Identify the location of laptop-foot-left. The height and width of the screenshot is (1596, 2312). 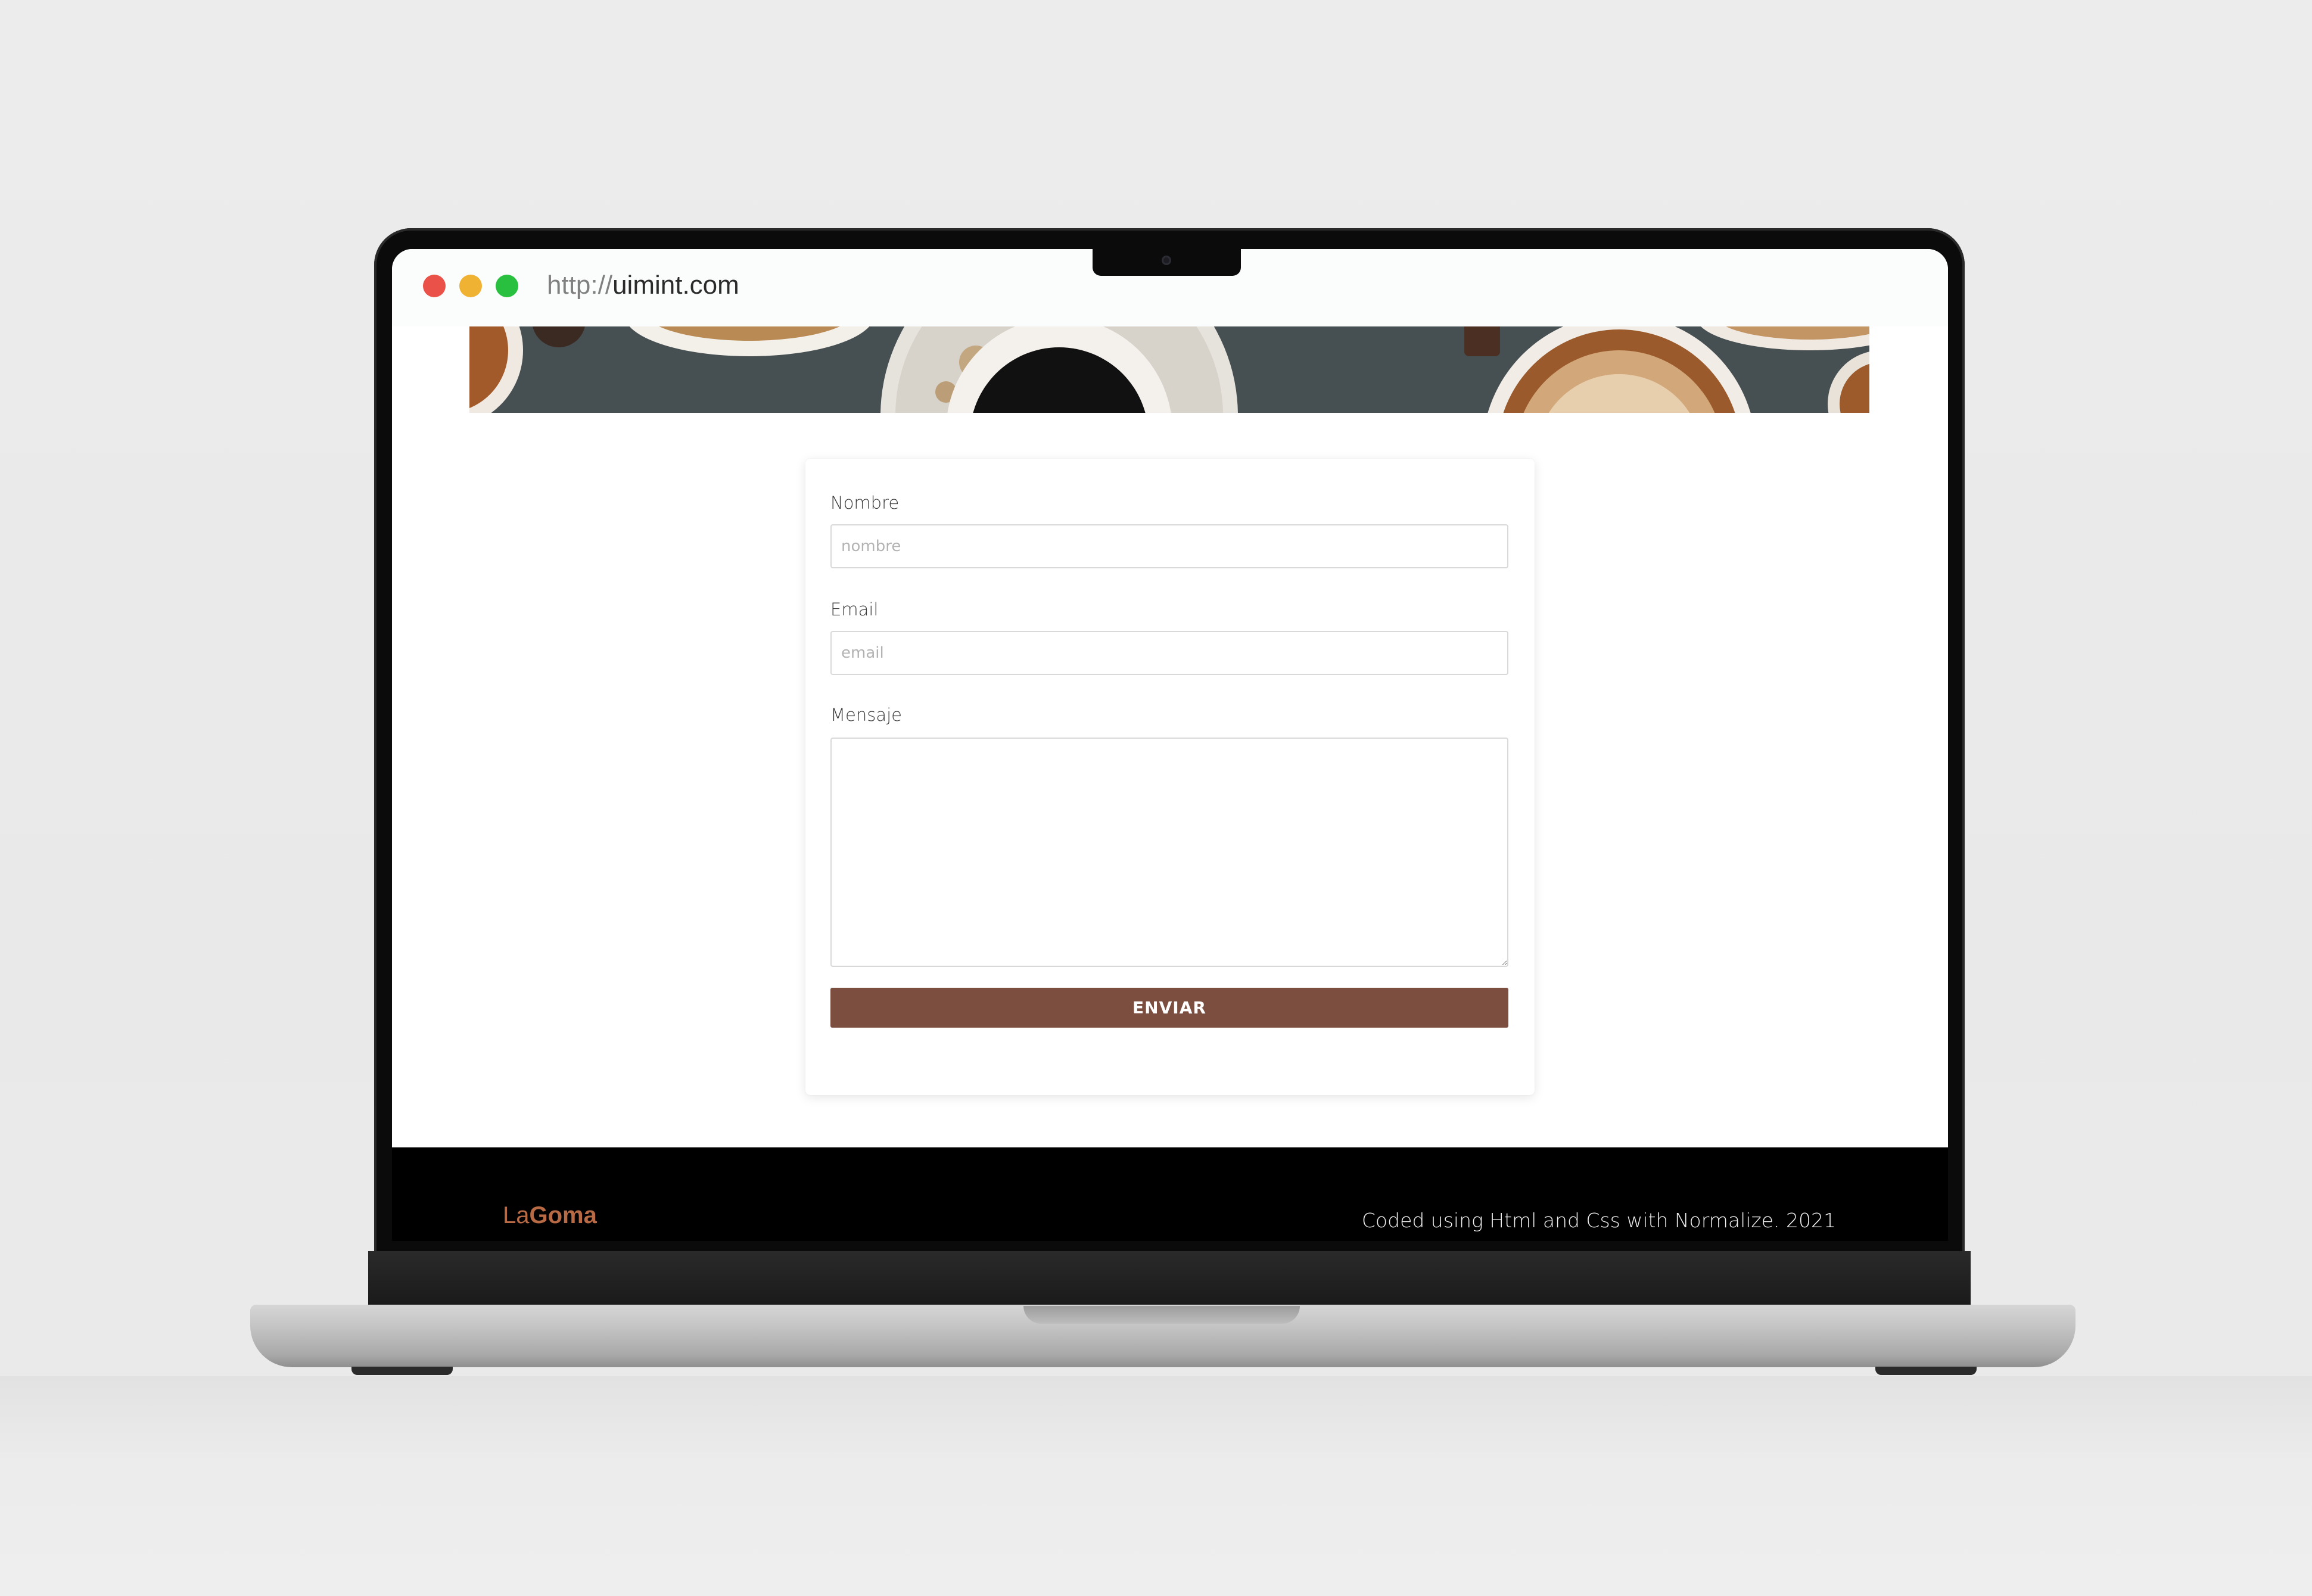
(402, 1371).